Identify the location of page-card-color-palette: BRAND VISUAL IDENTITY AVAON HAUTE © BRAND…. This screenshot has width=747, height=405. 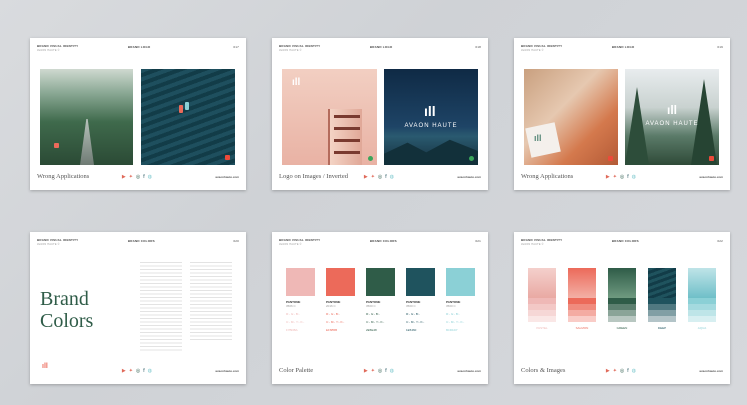
(380, 308).